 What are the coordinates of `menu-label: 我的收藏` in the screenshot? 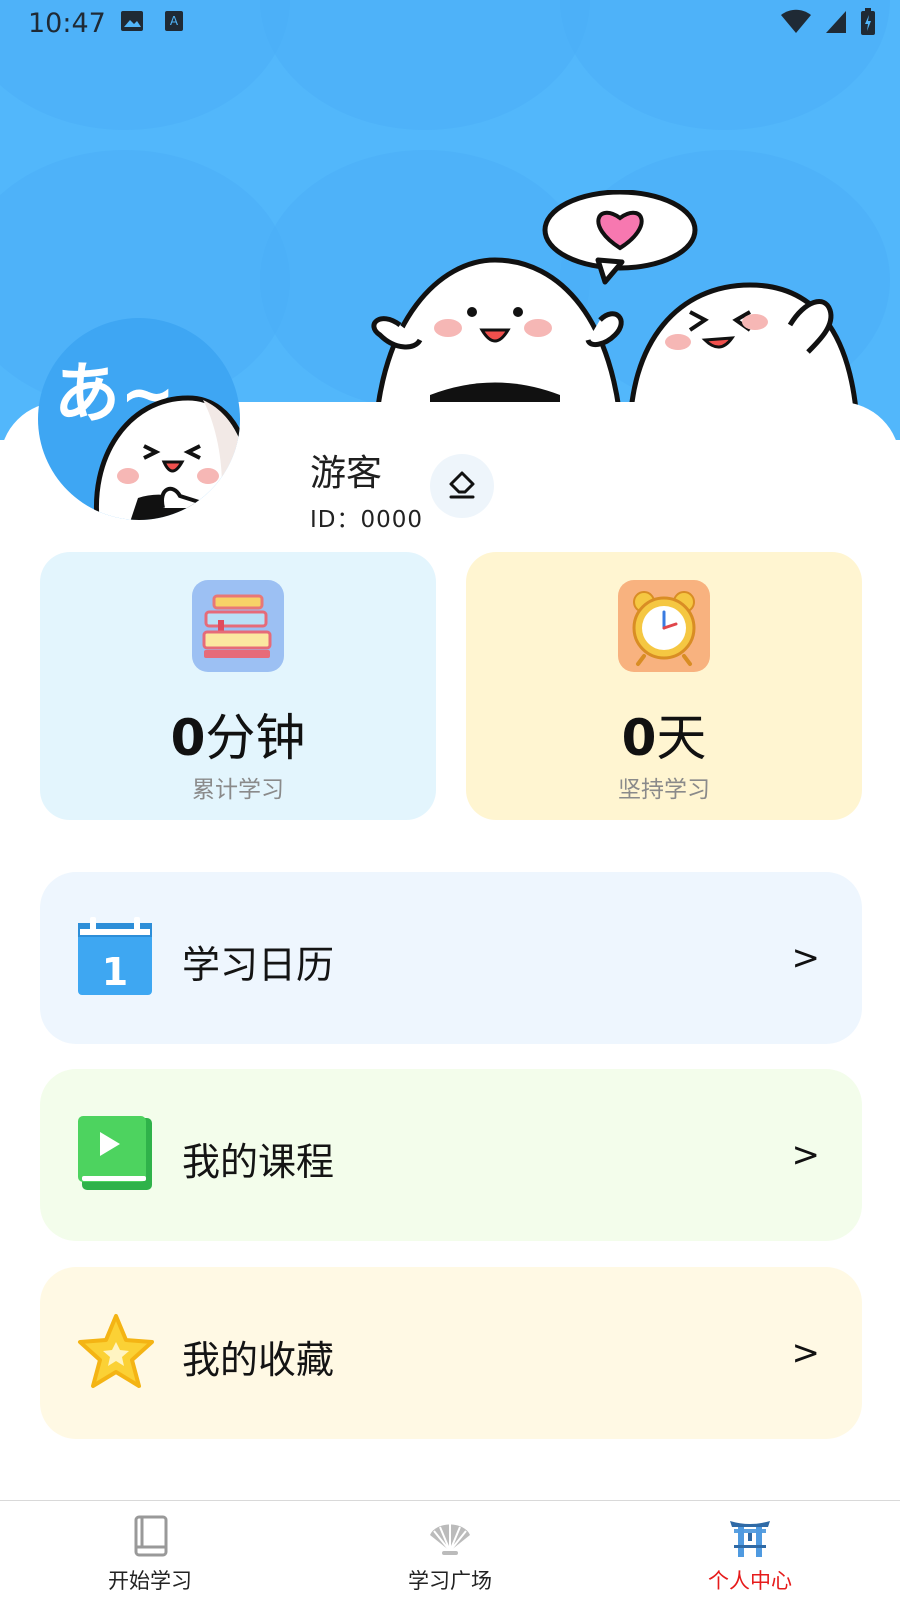 It's located at (258, 1360).